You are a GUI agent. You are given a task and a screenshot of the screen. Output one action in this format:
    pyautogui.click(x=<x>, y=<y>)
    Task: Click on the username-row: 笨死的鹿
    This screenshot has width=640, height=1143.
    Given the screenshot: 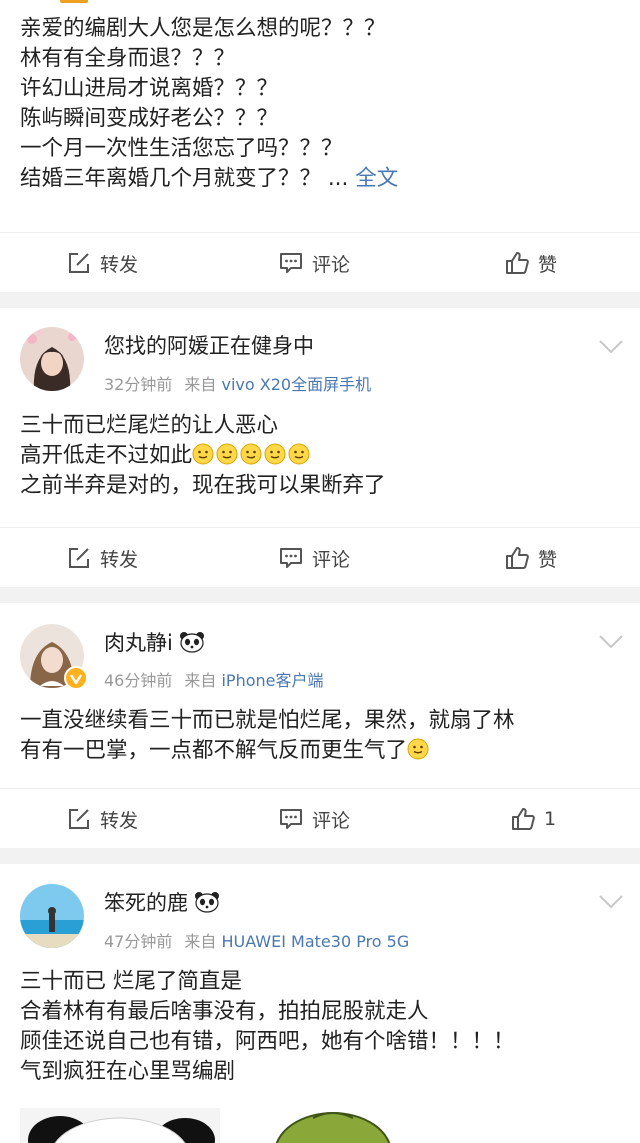 What is the action you would take?
    pyautogui.click(x=162, y=902)
    